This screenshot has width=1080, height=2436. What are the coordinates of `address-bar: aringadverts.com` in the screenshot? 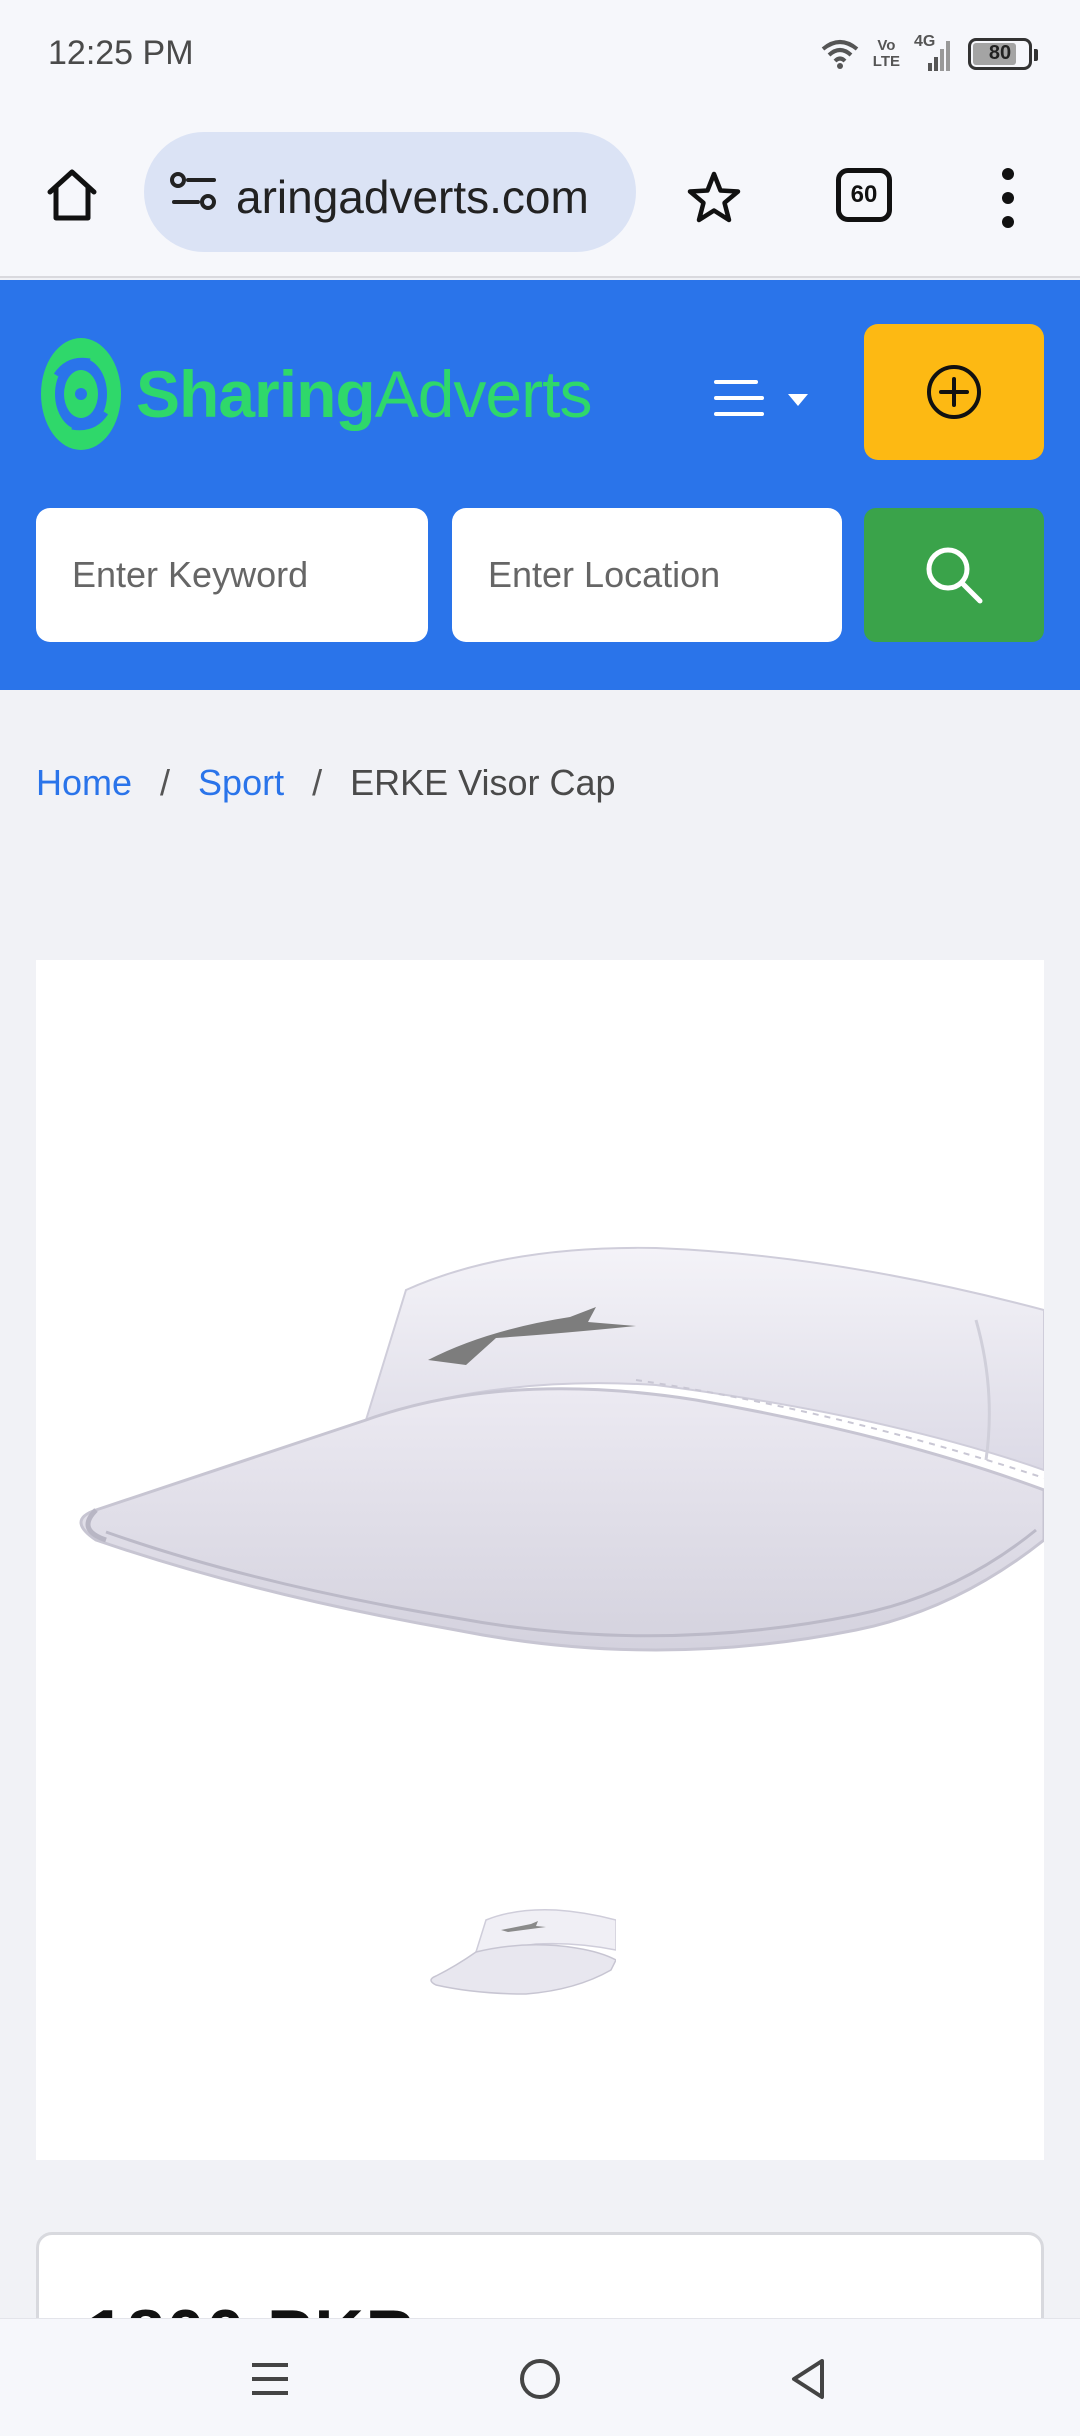 It's located at (390, 192).